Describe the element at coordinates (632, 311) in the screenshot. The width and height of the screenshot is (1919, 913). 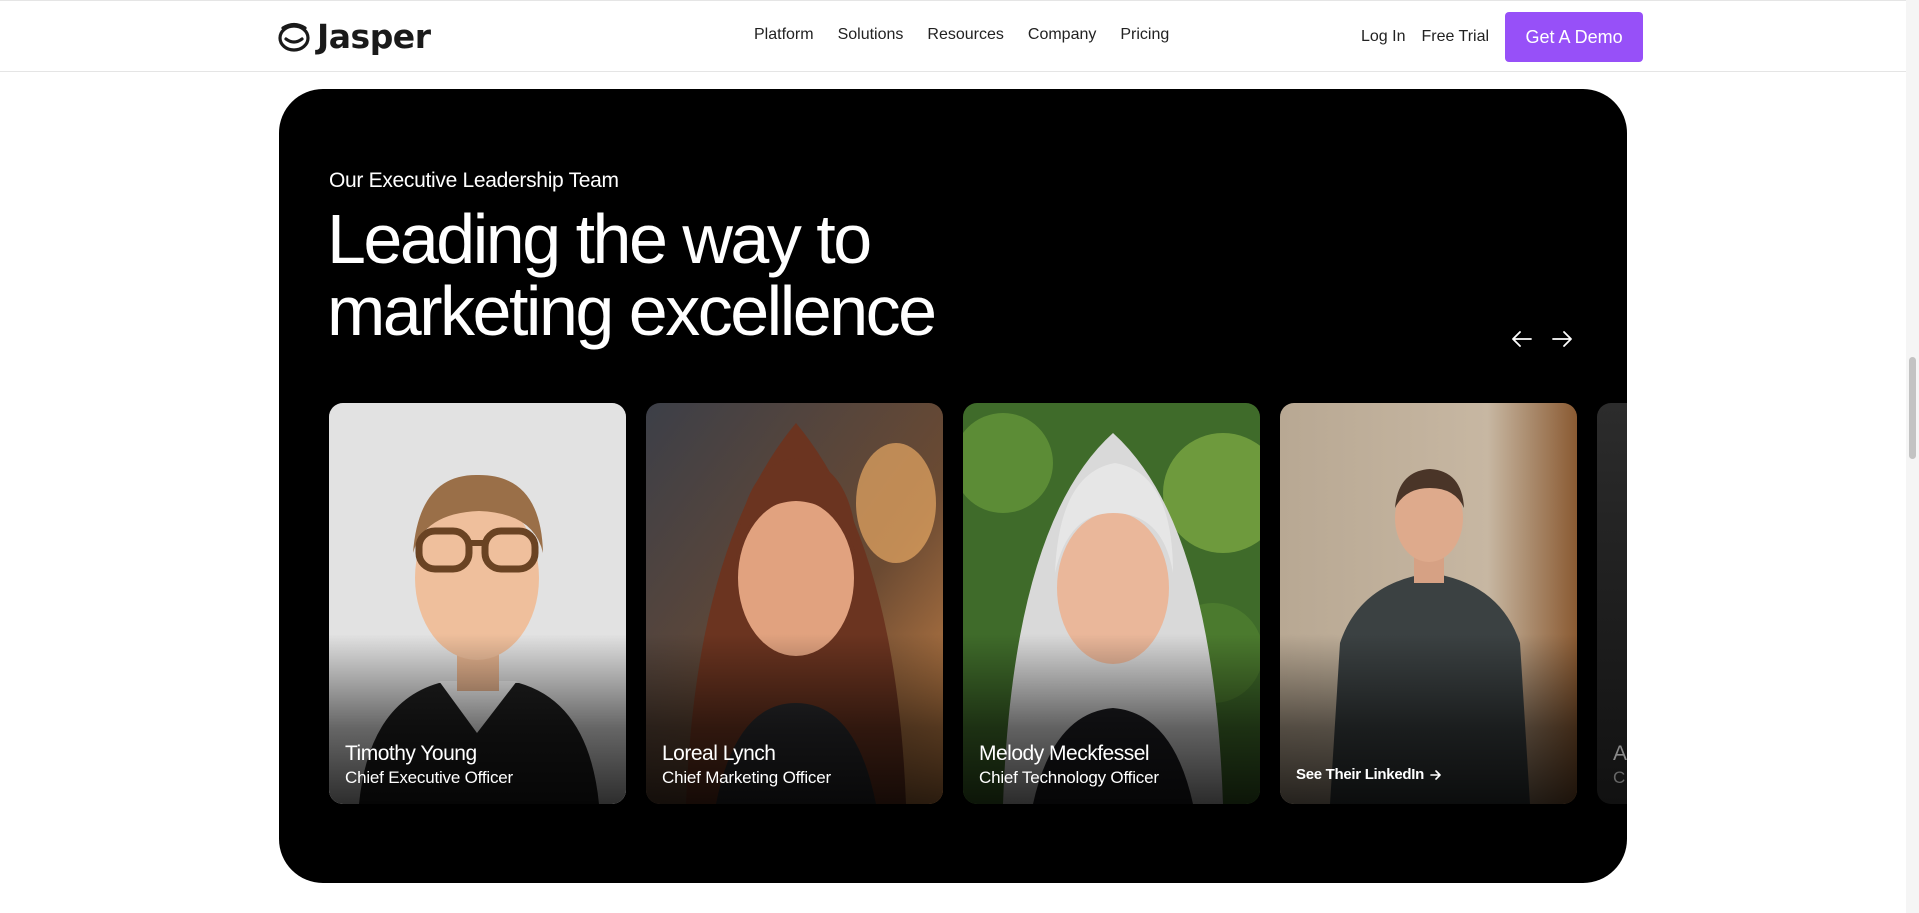
I see `headline-line-2: marketing excellence` at that location.